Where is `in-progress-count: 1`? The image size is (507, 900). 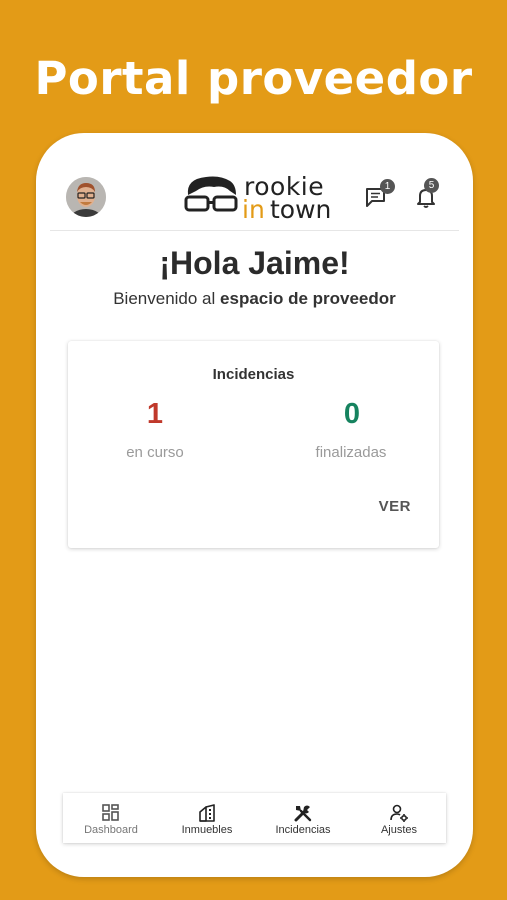
in-progress-count: 1 is located at coordinates (155, 414).